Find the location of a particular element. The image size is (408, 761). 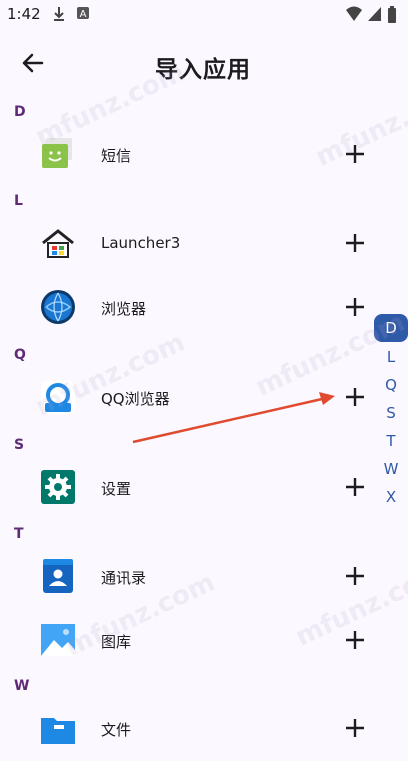

index-letter-q: Q is located at coordinates (391, 385).